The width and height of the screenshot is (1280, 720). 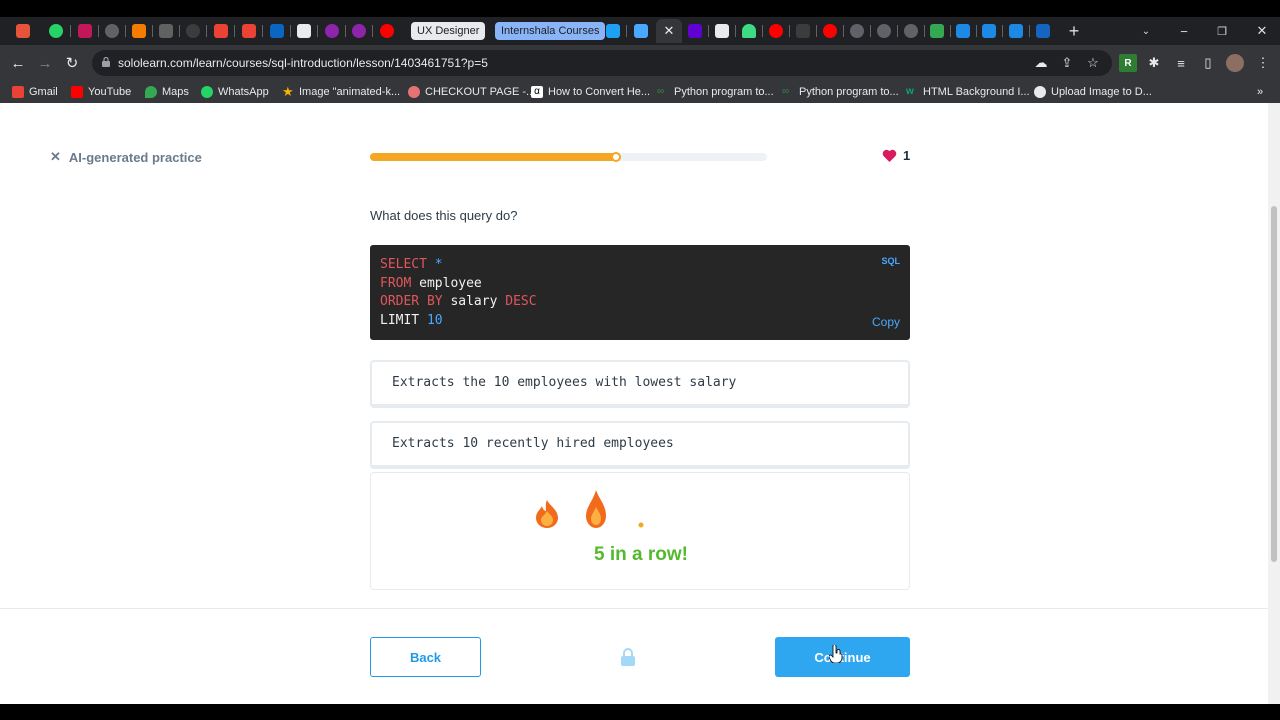 I want to click on bookmark-youtube: YouTube, so click(x=101, y=92).